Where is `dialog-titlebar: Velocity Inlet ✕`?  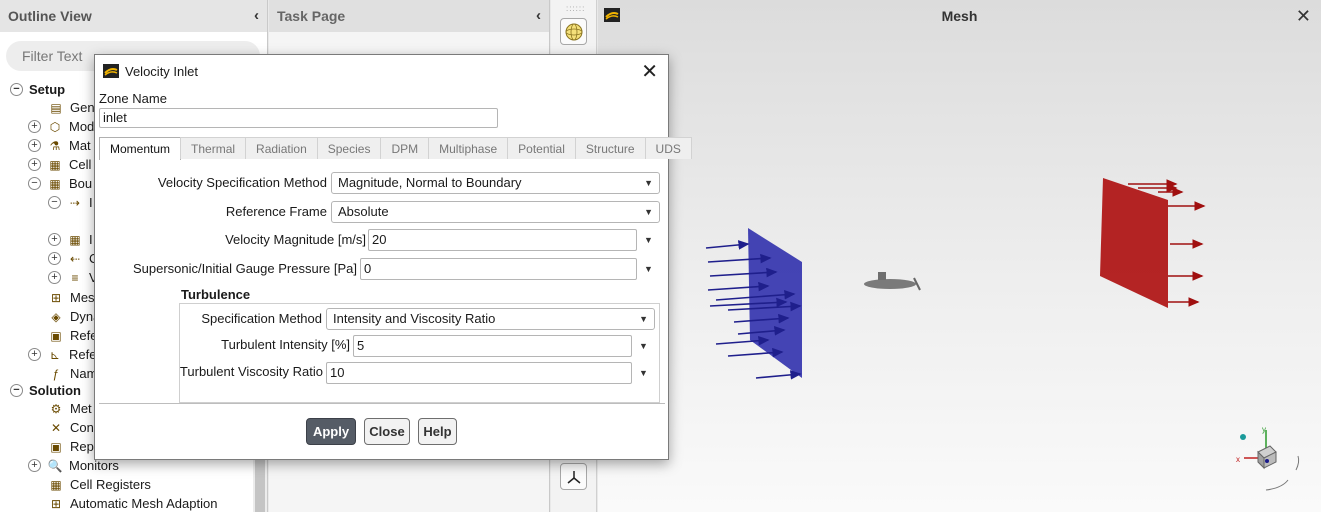
dialog-titlebar: Velocity Inlet ✕ is located at coordinates (381, 71).